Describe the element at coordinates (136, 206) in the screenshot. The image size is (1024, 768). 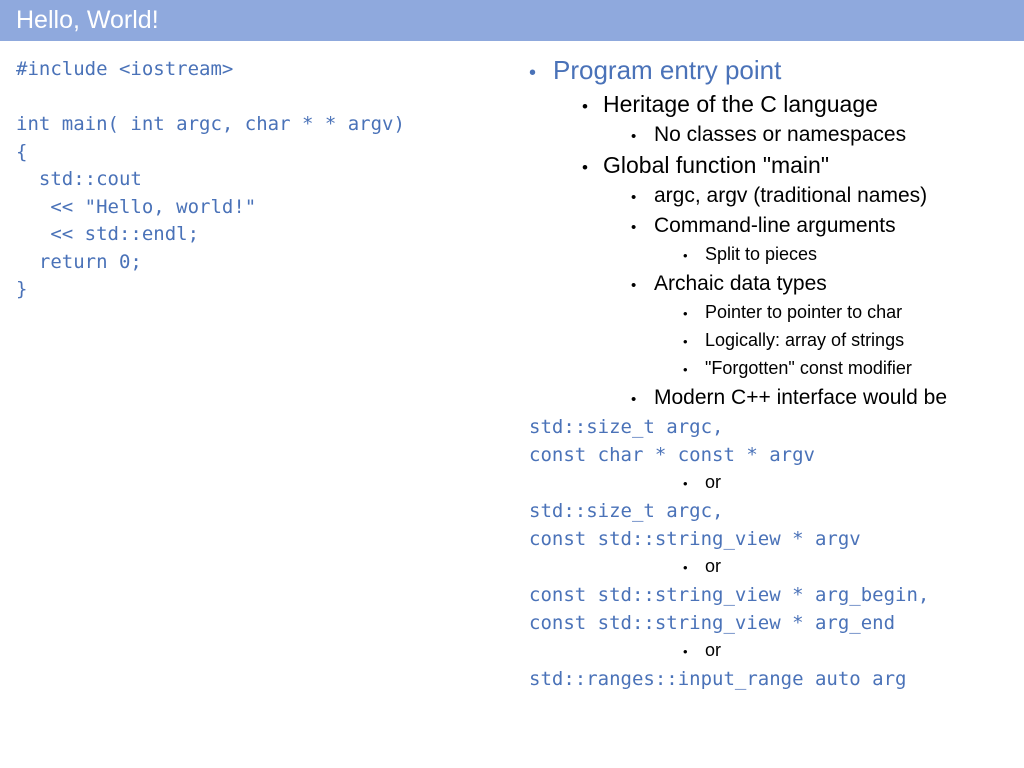
I see `code-line: << "Hello, world!"` at that location.